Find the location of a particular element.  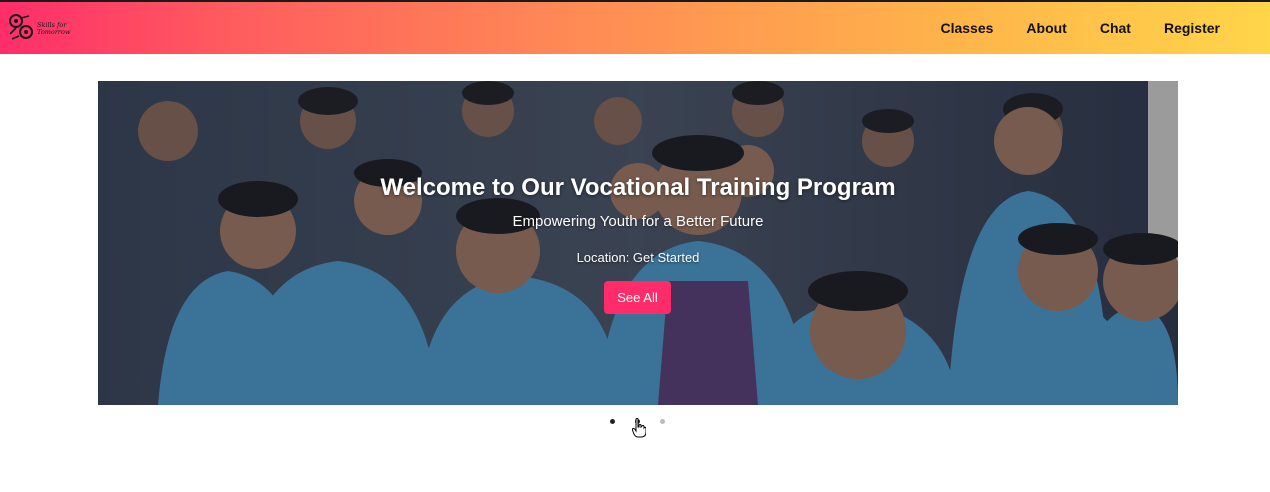

nav-link-classes: Classes is located at coordinates (966, 28).